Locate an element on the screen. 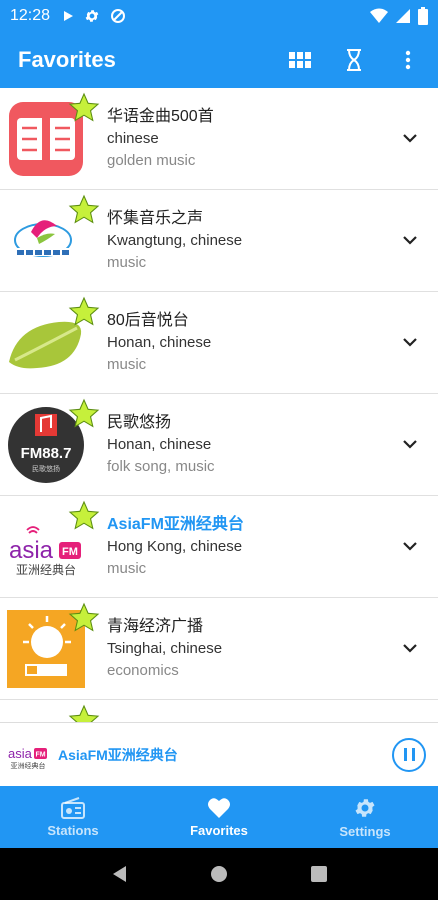 Image resolution: width=438 pixels, height=900 pixels. station-name: 青海经济广播 is located at coordinates (155, 626).